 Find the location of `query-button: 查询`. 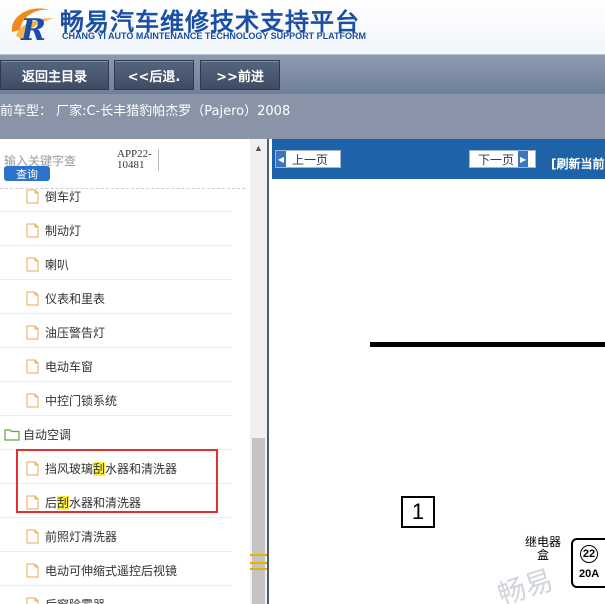

query-button: 查询 is located at coordinates (27, 173).